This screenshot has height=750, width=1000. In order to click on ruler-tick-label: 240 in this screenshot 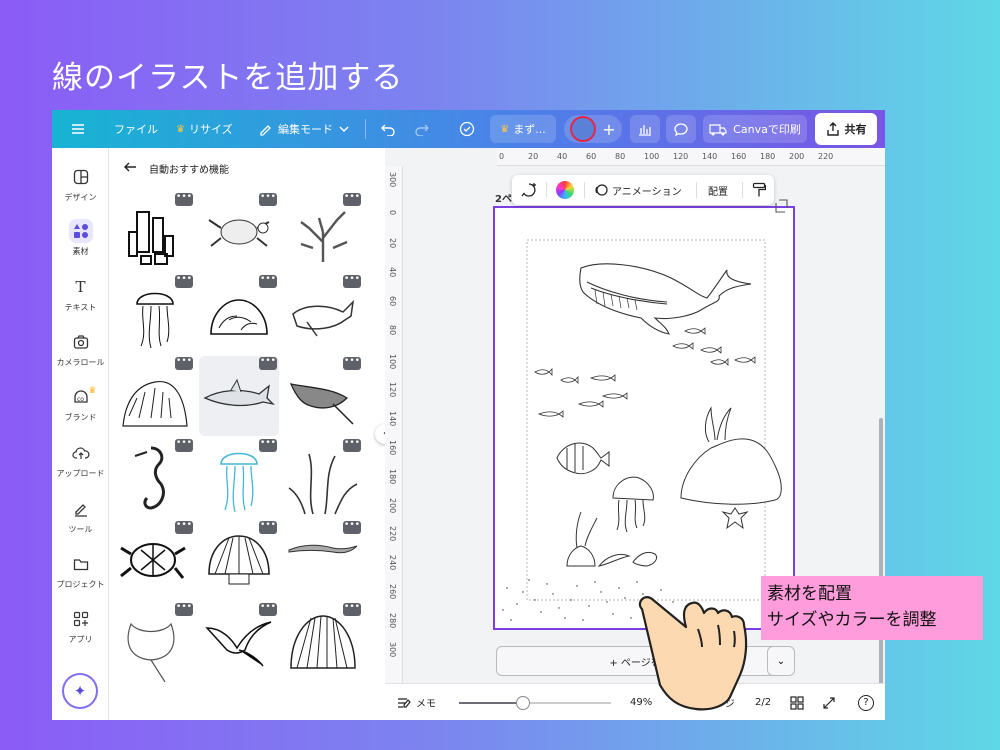, I will do `click(392, 563)`.